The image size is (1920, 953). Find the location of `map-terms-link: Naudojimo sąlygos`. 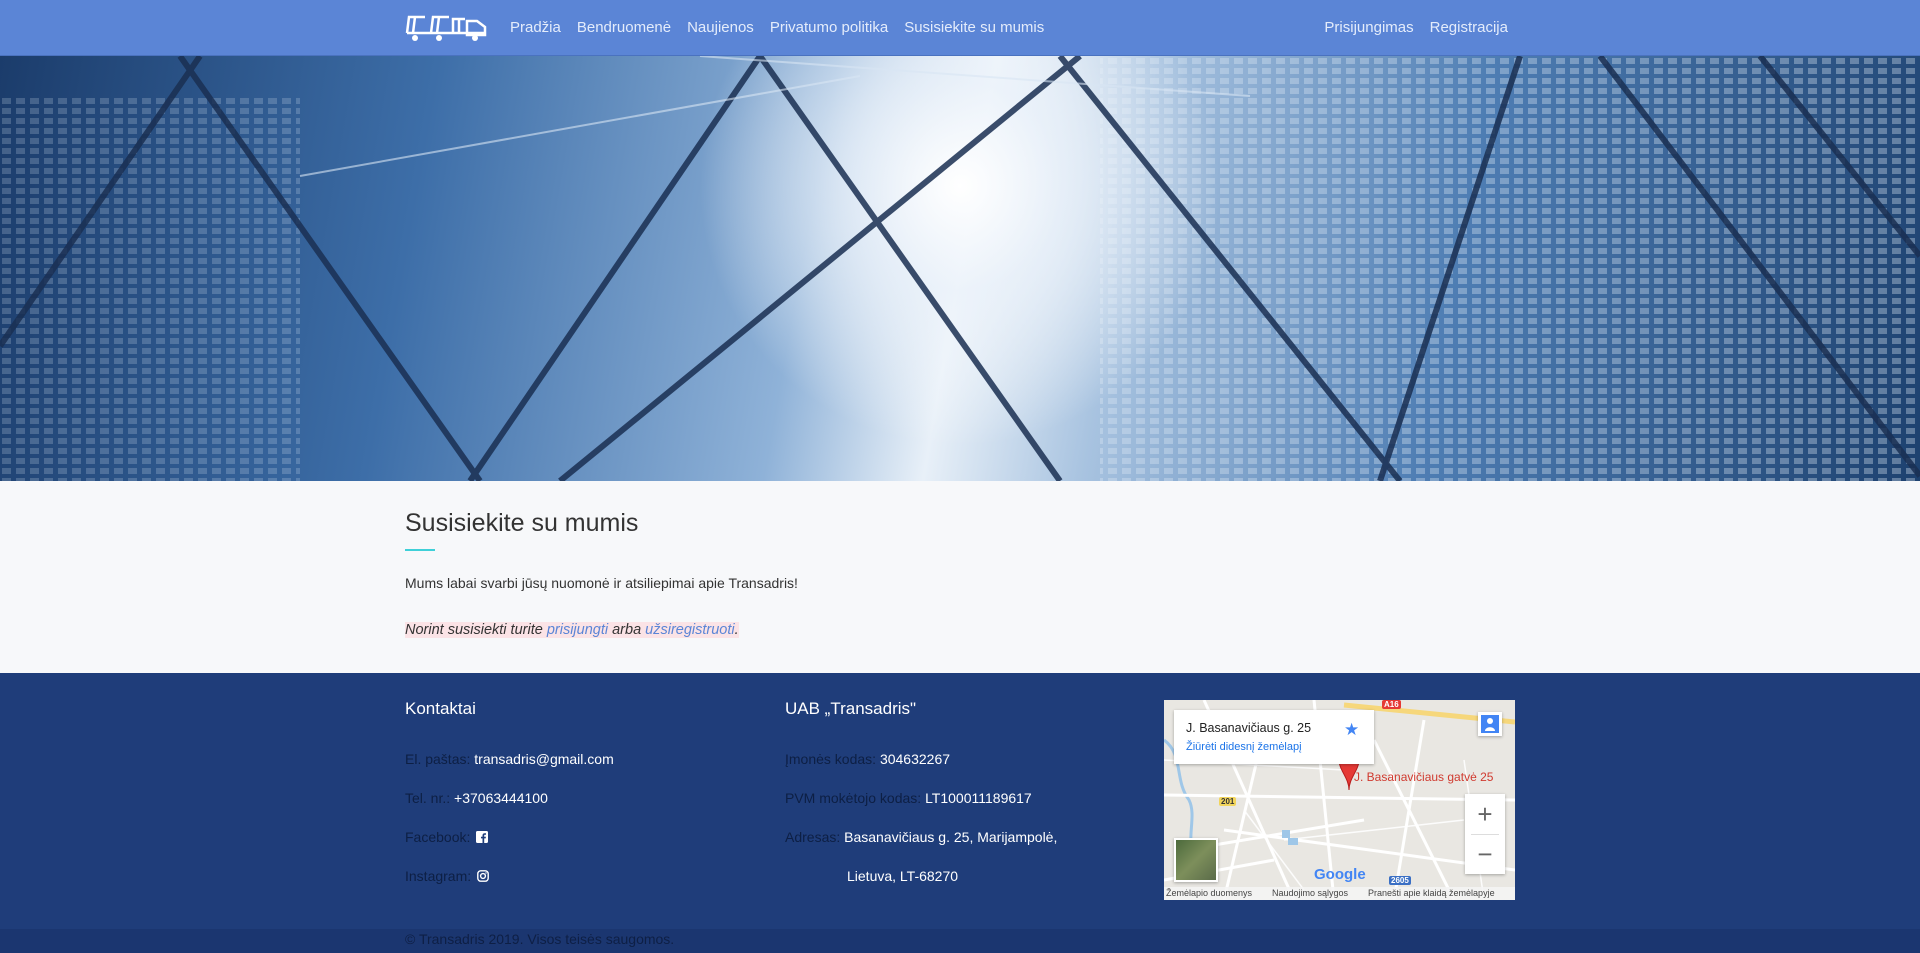

map-terms-link: Naudojimo sąlygos is located at coordinates (1310, 893).